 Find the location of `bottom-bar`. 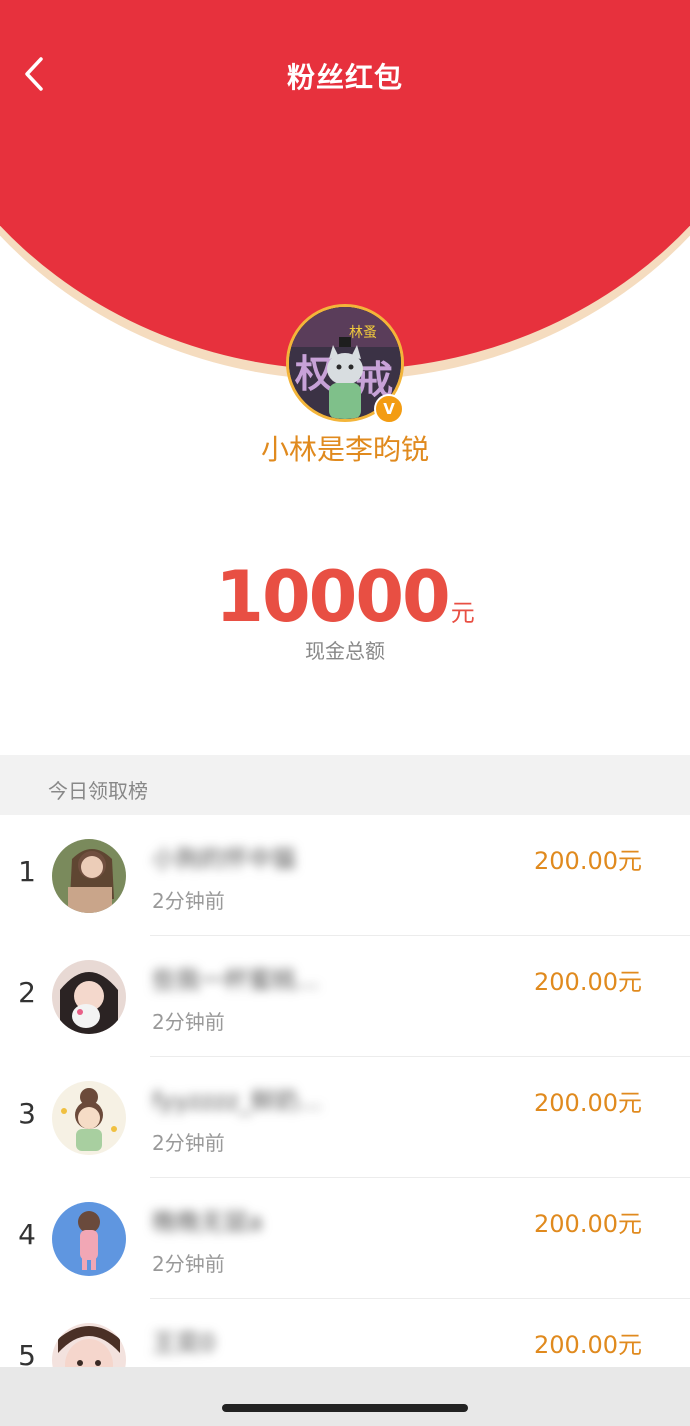

bottom-bar is located at coordinates (345, 1396).